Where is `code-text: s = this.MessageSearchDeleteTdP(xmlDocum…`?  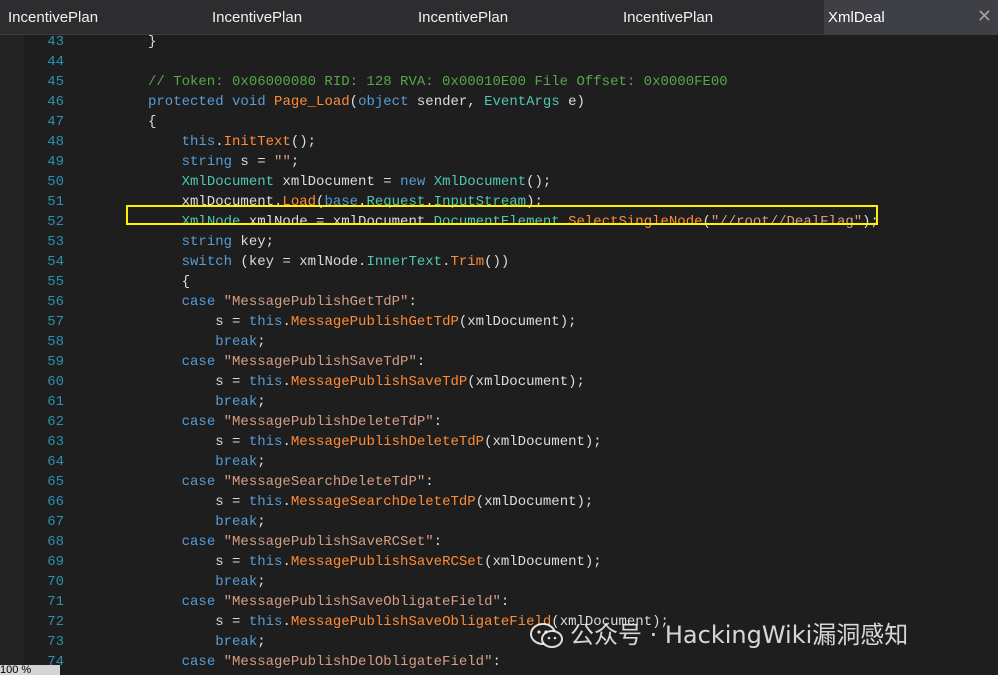 code-text: s = this.MessageSearchDeleteTdP(xmlDocum… is located at coordinates (370, 502).